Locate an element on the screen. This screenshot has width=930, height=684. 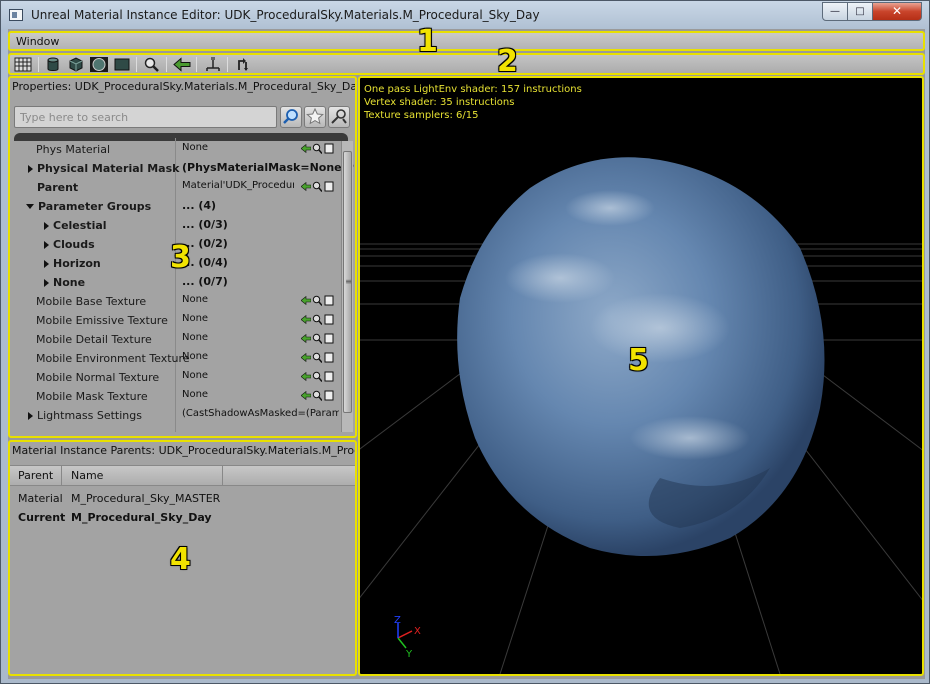
close-button: ✕ is located at coordinates (897, 11).